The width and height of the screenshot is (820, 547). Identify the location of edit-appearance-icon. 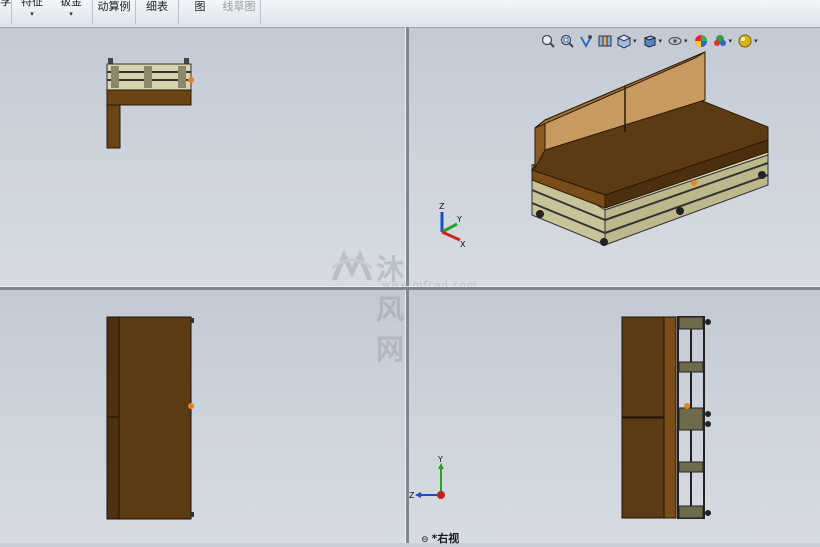
(701, 41).